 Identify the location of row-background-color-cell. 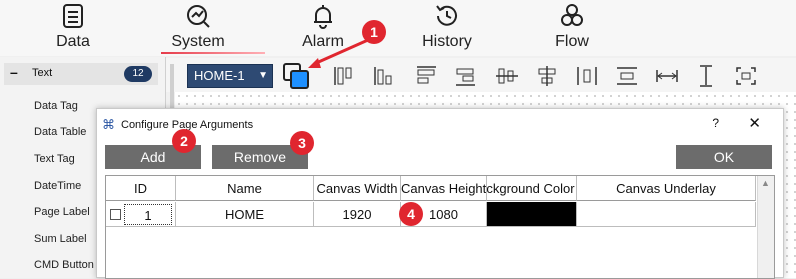
(532, 214).